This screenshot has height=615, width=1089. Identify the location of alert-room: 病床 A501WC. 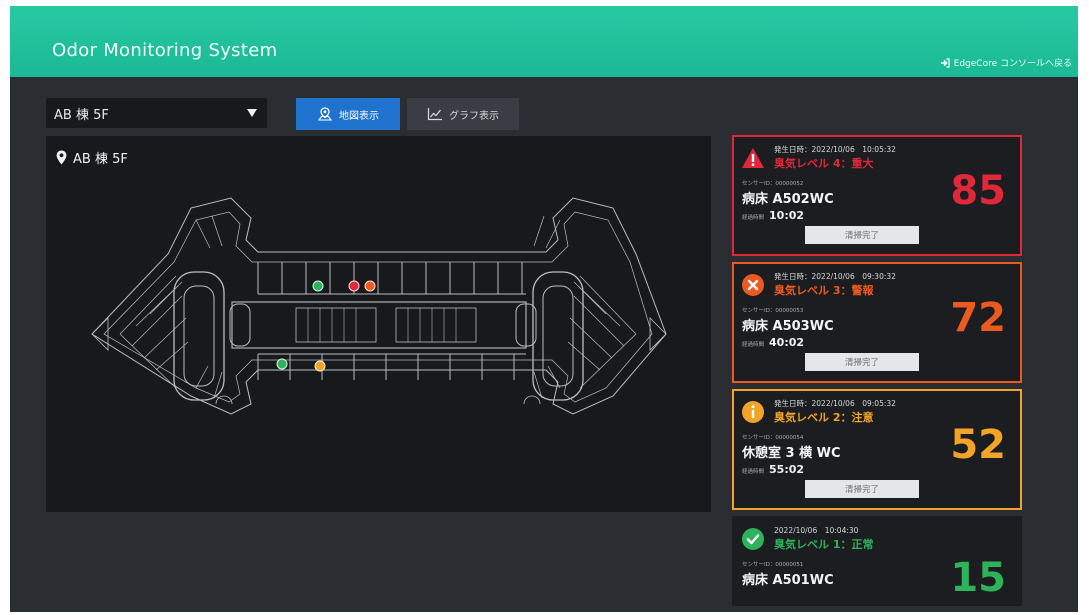
(788, 580).